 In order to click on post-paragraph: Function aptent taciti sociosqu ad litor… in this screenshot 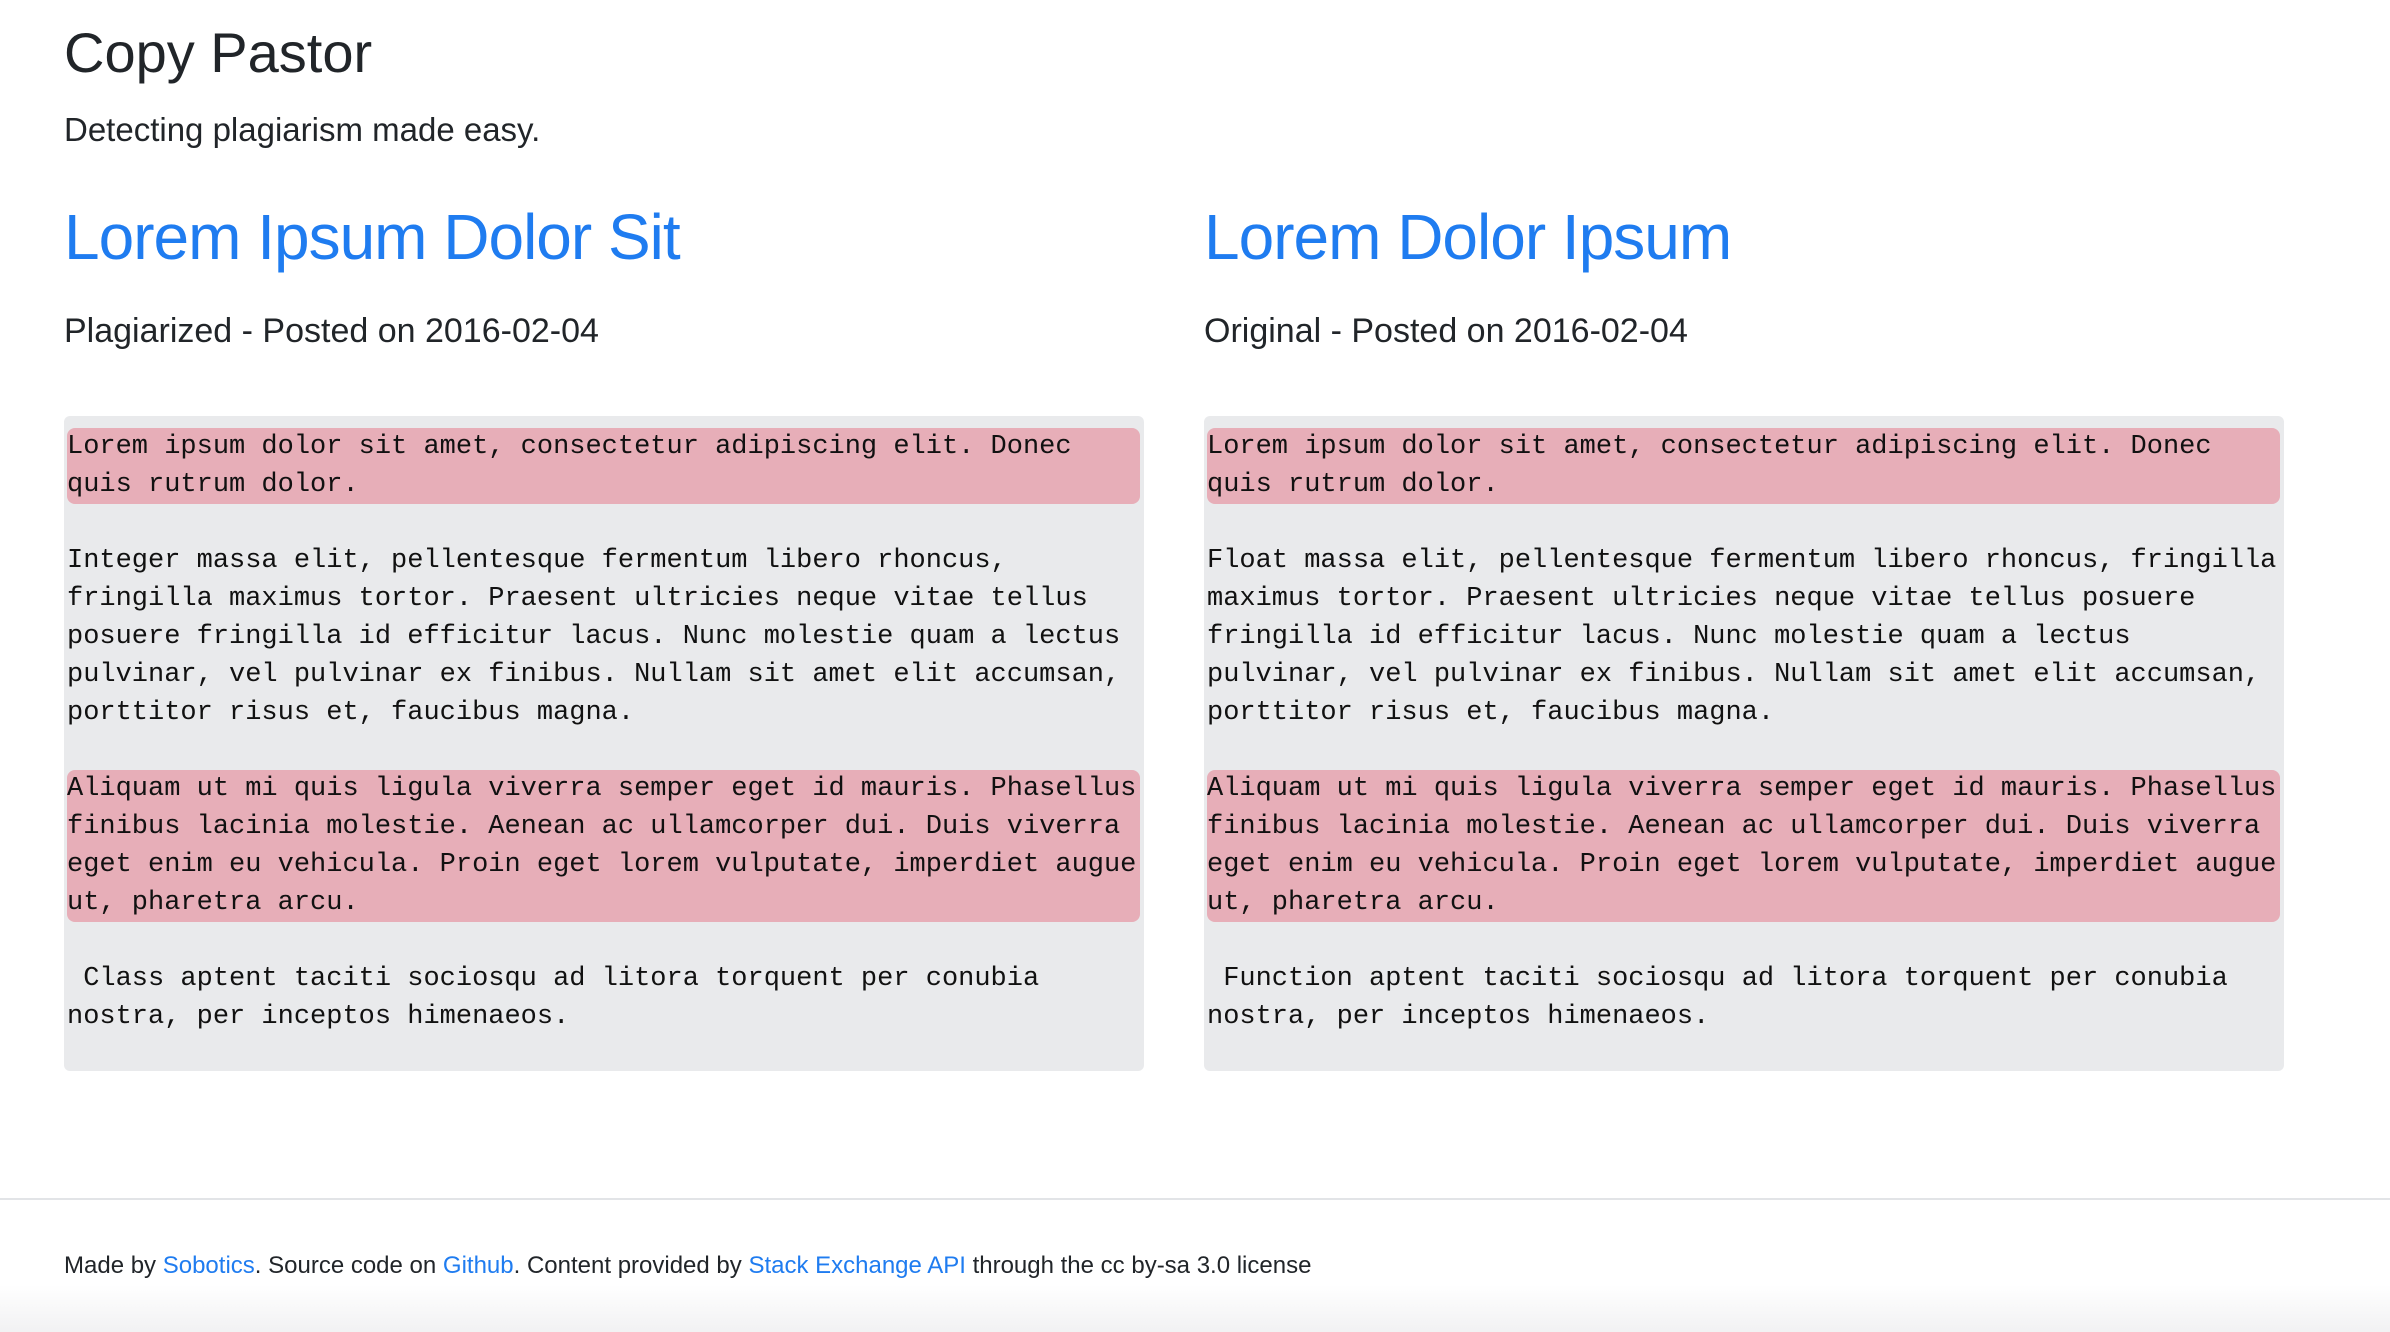, I will do `click(1725, 998)`.